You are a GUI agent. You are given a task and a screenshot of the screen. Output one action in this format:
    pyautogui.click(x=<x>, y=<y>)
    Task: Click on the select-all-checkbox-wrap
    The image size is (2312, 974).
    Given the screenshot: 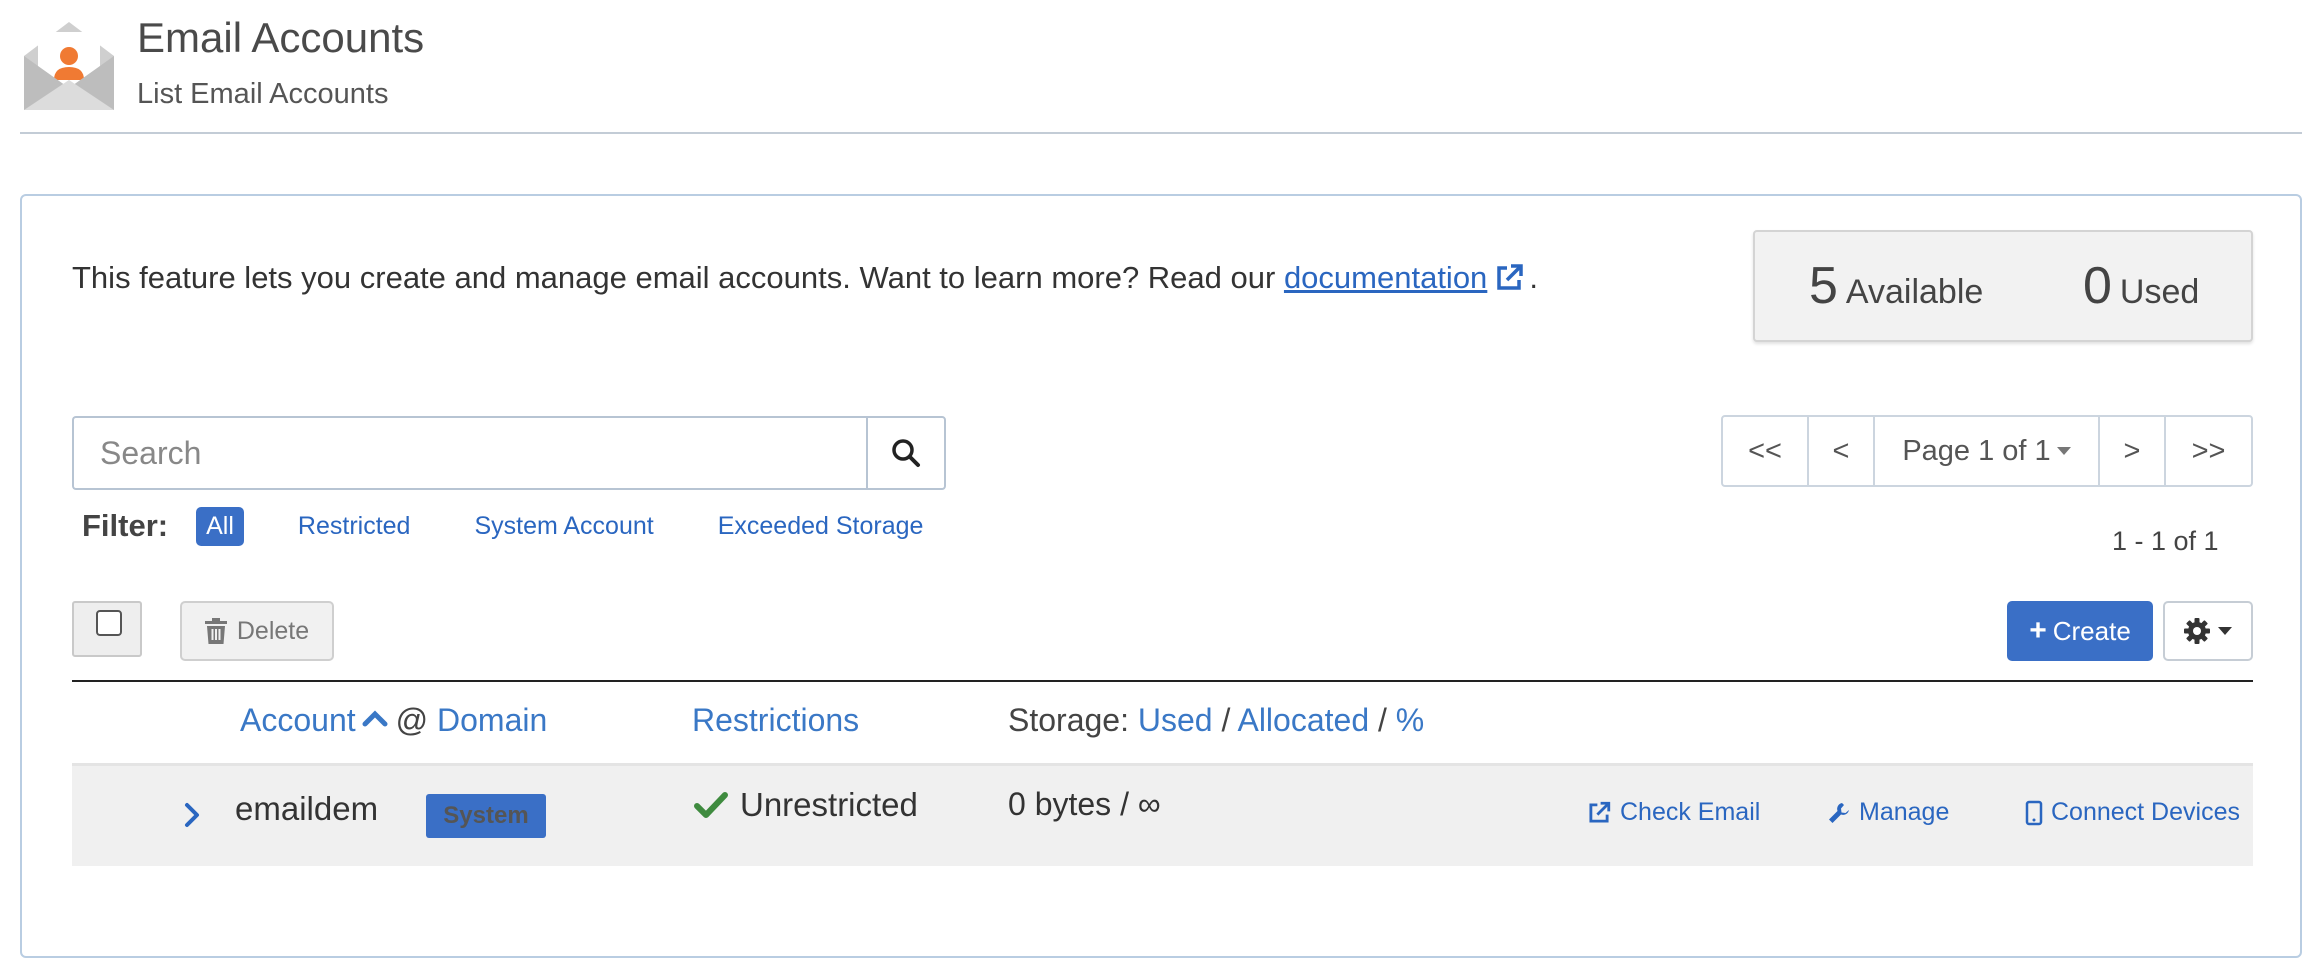 What is the action you would take?
    pyautogui.click(x=107, y=629)
    